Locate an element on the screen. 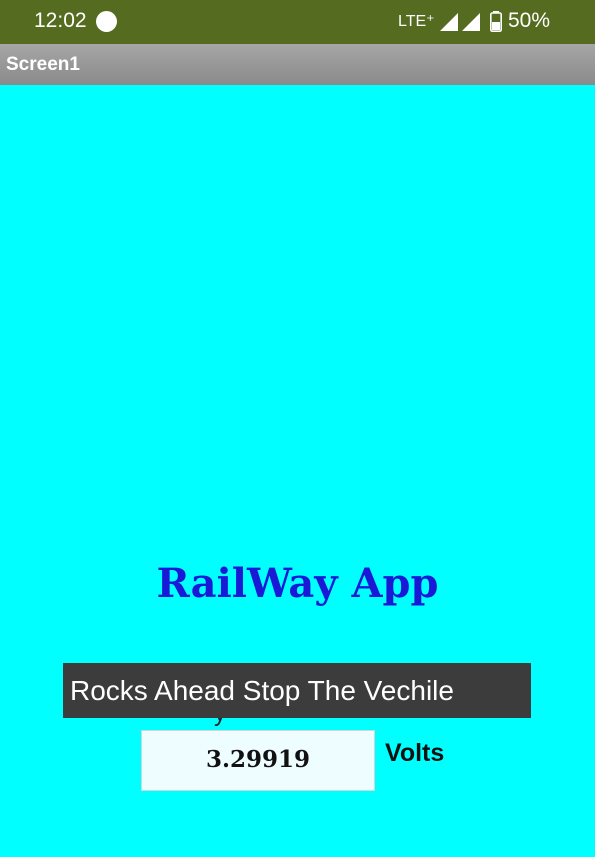 This screenshot has height=857, width=595. battery-percentage: 50% is located at coordinates (529, 20).